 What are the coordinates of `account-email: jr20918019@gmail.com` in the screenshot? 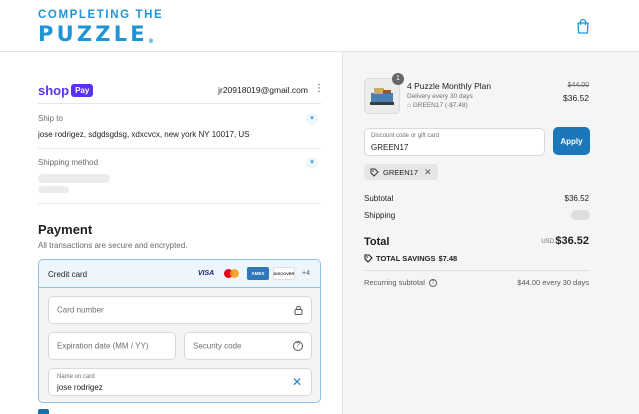 It's located at (263, 90).